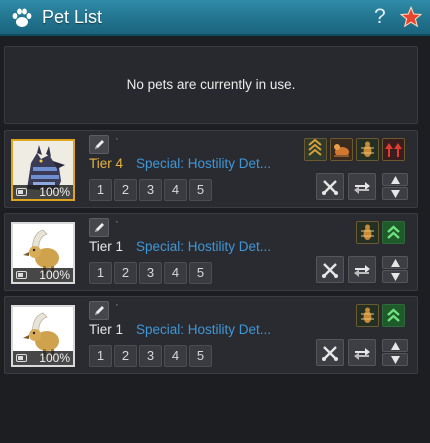 This screenshot has height=443, width=430. What do you see at coordinates (341, 149) in the screenshot?
I see `gather-buff-icon` at bounding box center [341, 149].